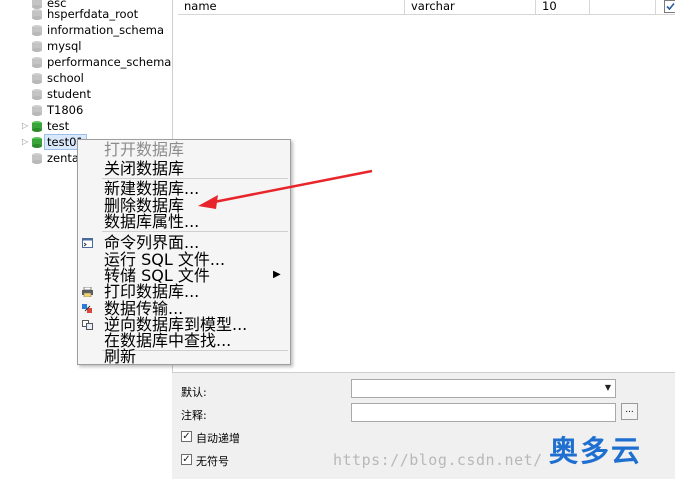  I want to click on not-null-checkbox, so click(669, 6).